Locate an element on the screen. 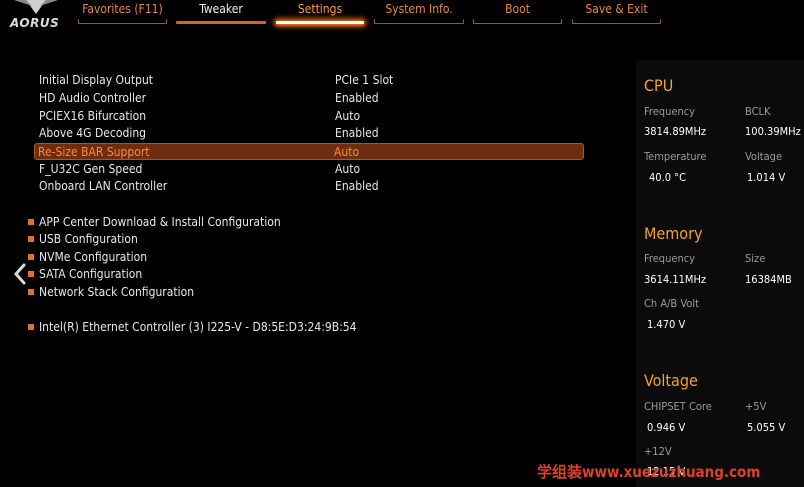  brand-name: AORUS is located at coordinates (35, 23).